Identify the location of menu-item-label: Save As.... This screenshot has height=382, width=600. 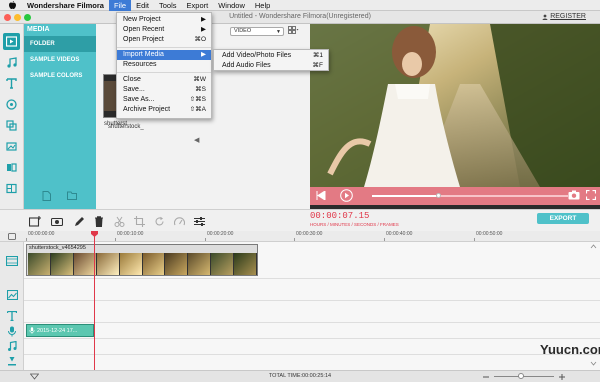
(139, 99).